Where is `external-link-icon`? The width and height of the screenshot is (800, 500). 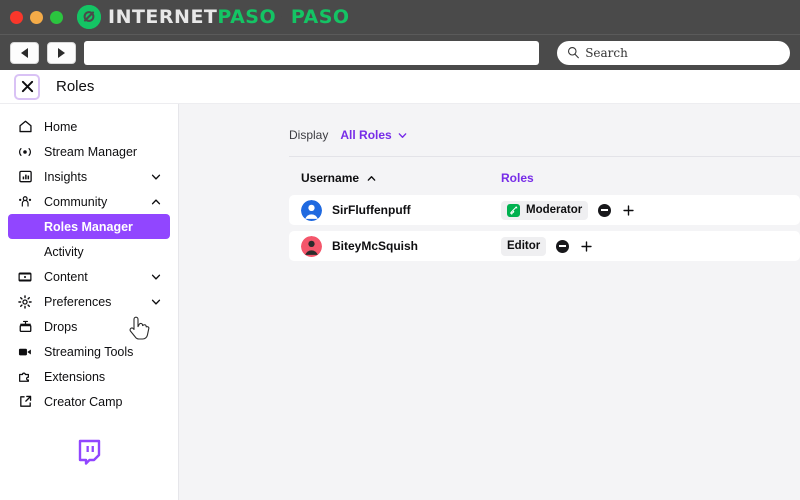 external-link-icon is located at coordinates (25, 402).